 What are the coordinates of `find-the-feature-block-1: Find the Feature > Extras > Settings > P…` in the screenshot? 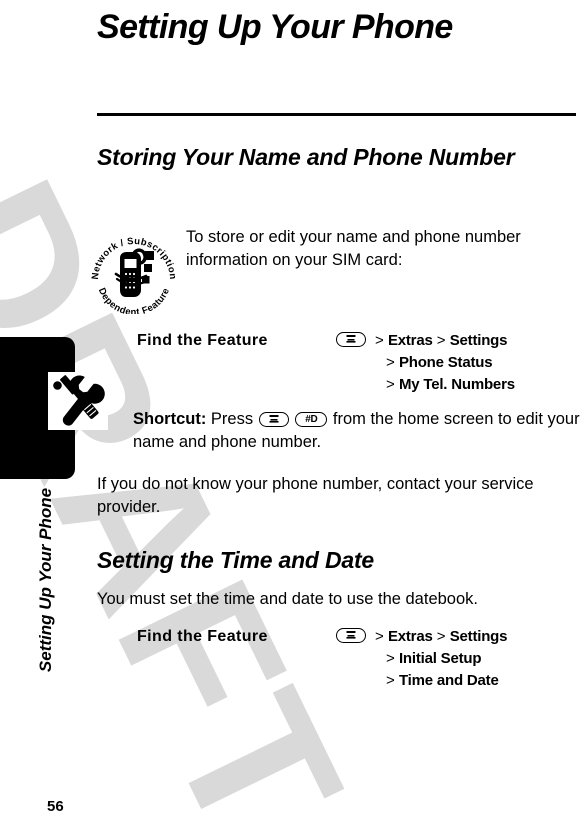 It's located at (352, 365).